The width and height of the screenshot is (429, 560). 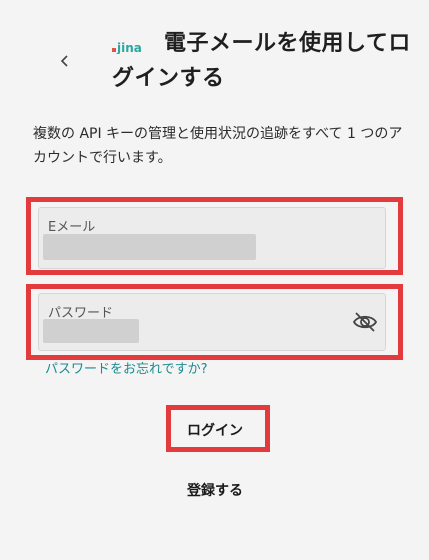 What do you see at coordinates (365, 322) in the screenshot?
I see `eye-off-icon` at bounding box center [365, 322].